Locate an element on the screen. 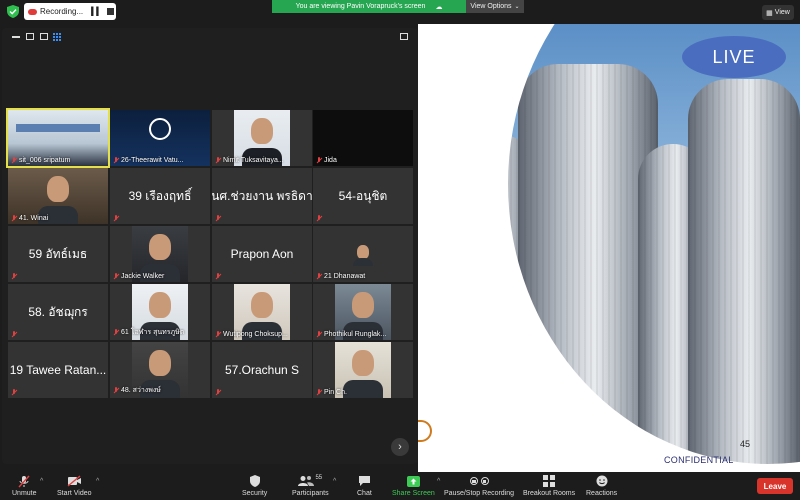 The width and height of the screenshot is (800, 500). participant-tile: 39 เรืองฤทธิ์ is located at coordinates (160, 196).